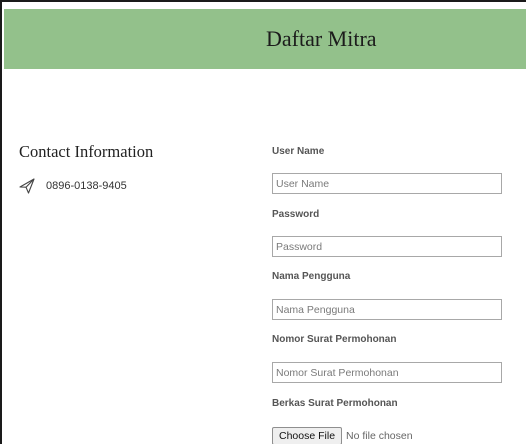  What do you see at coordinates (334, 339) in the screenshot?
I see `nomor-surat-permohonan-label: Nomor Surat Permohonan` at bounding box center [334, 339].